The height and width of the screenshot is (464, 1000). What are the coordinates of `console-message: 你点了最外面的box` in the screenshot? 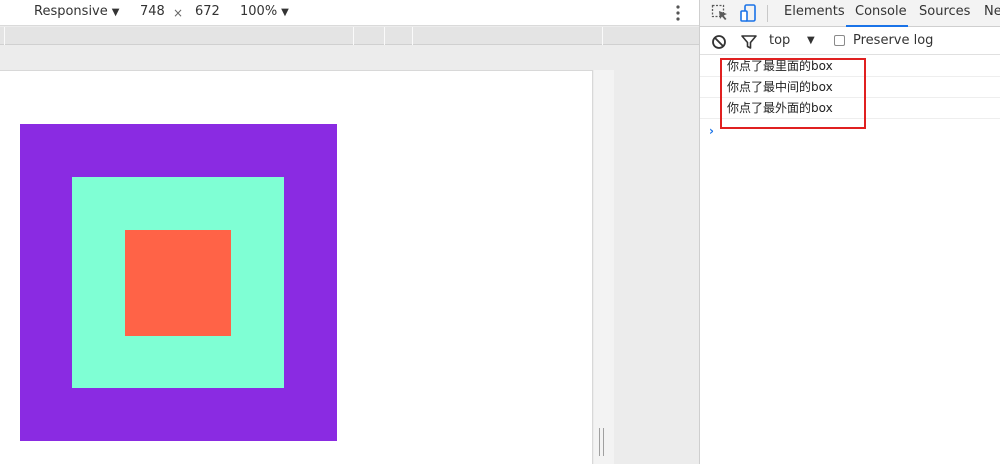 It's located at (850, 108).